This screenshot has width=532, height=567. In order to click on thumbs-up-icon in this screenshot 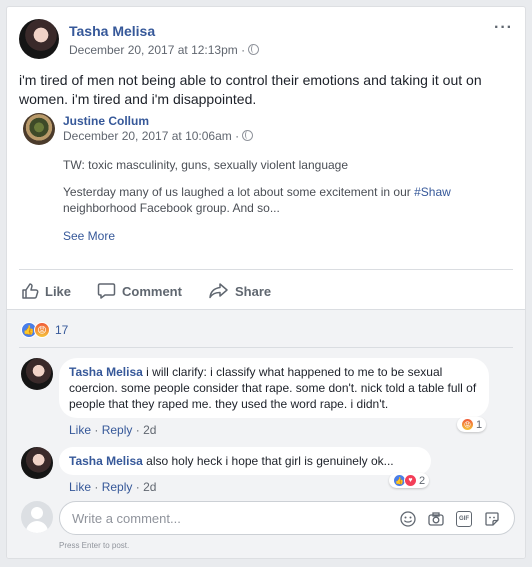, I will do `click(30, 291)`.